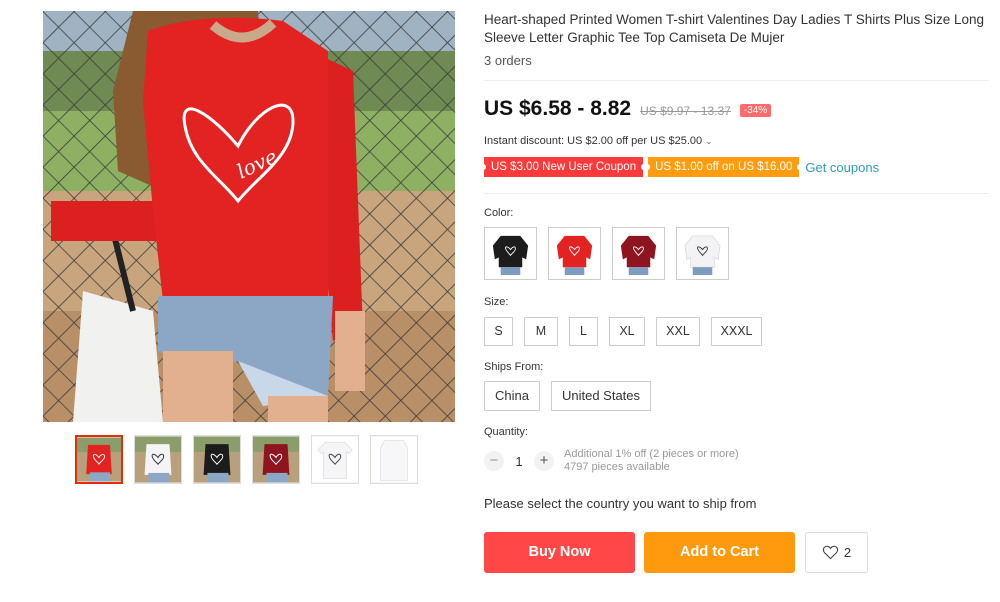  What do you see at coordinates (583, 331) in the screenshot?
I see `size-option-l: L` at bounding box center [583, 331].